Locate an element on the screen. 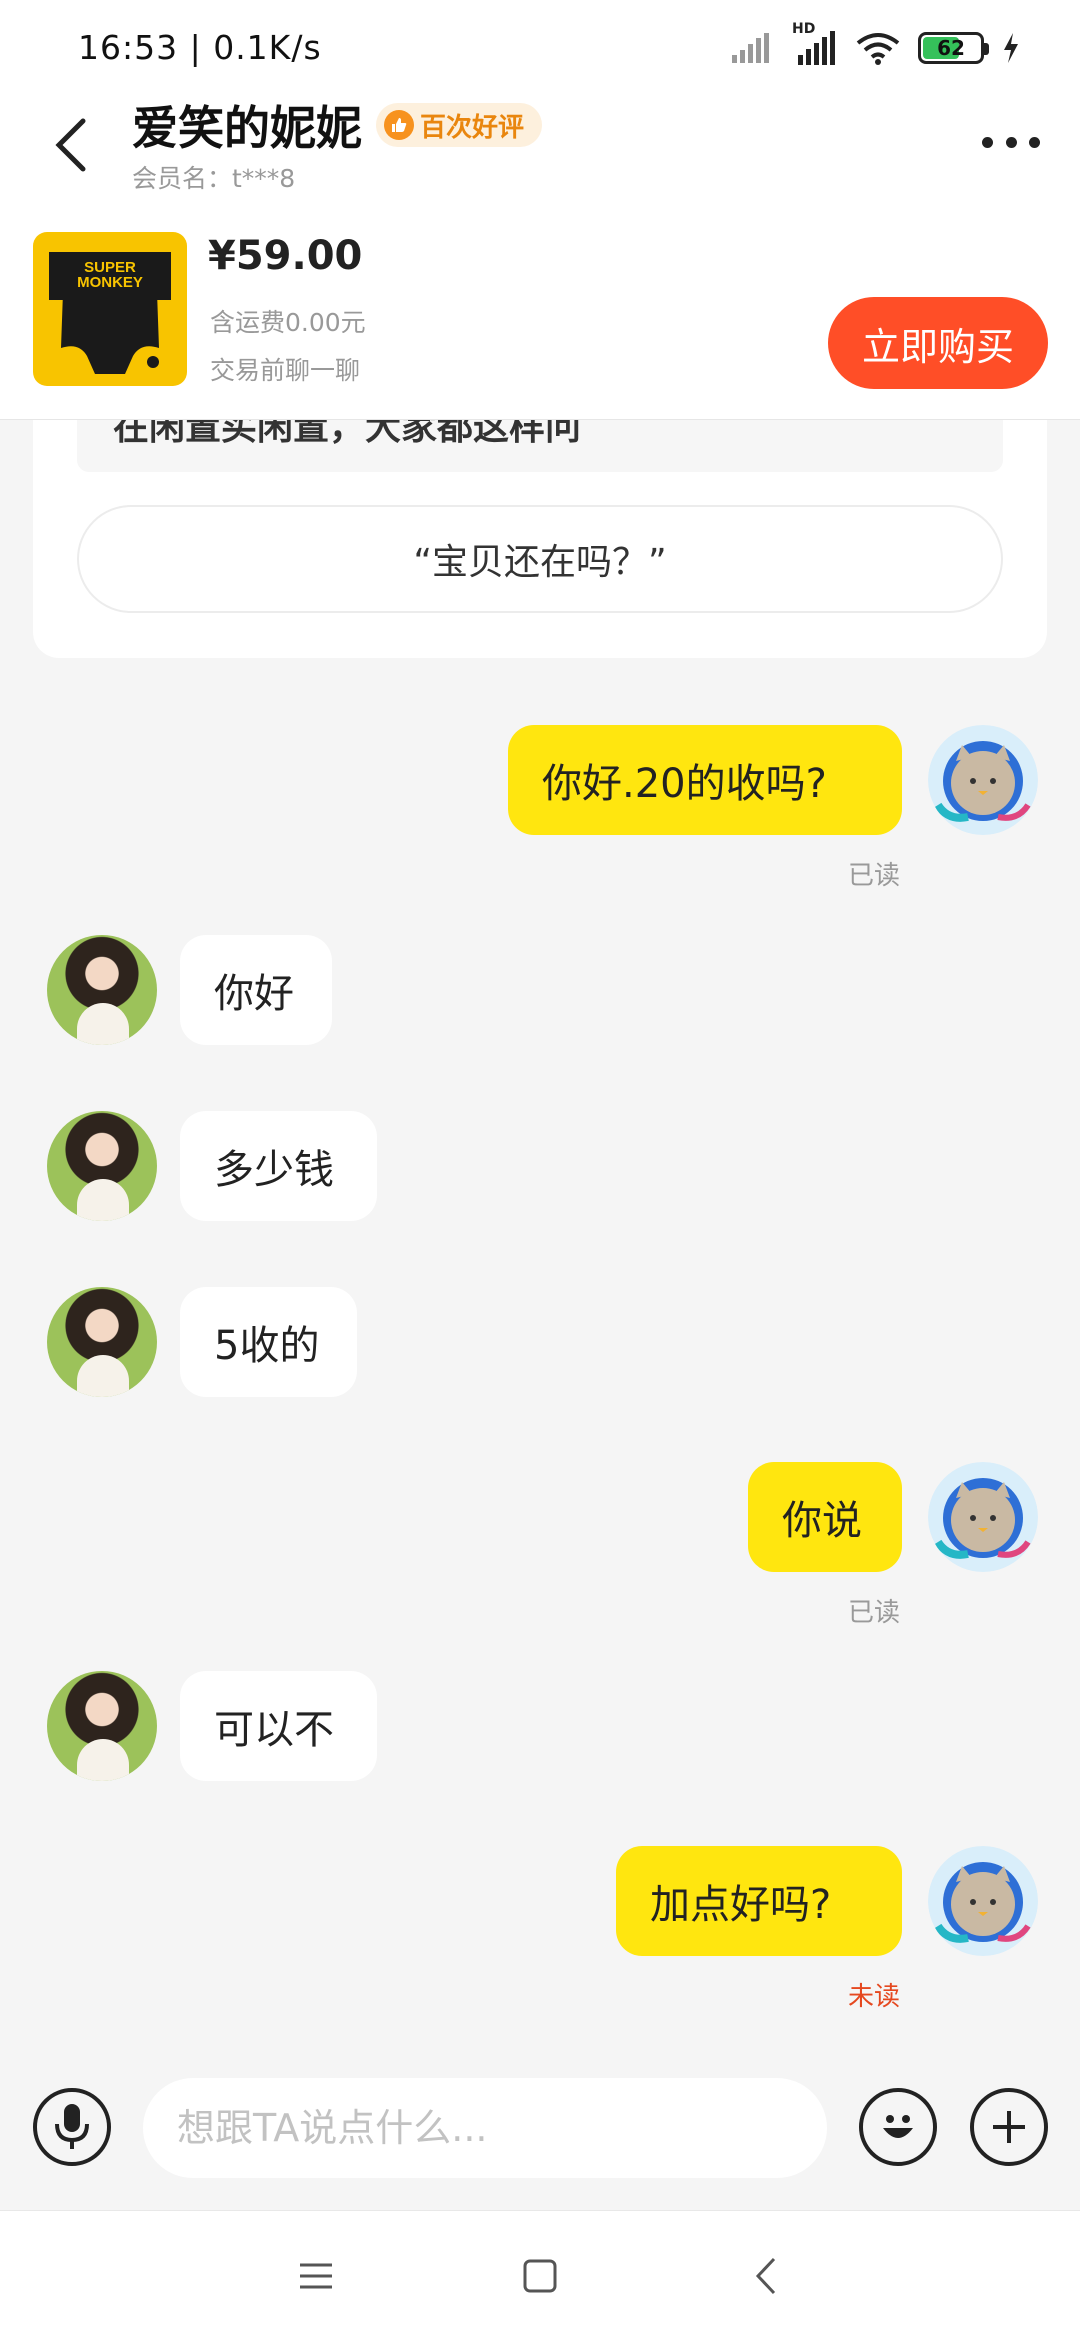 This screenshot has width=1080, height=2340. message-bubble-theirs: 你好 is located at coordinates (256, 990).